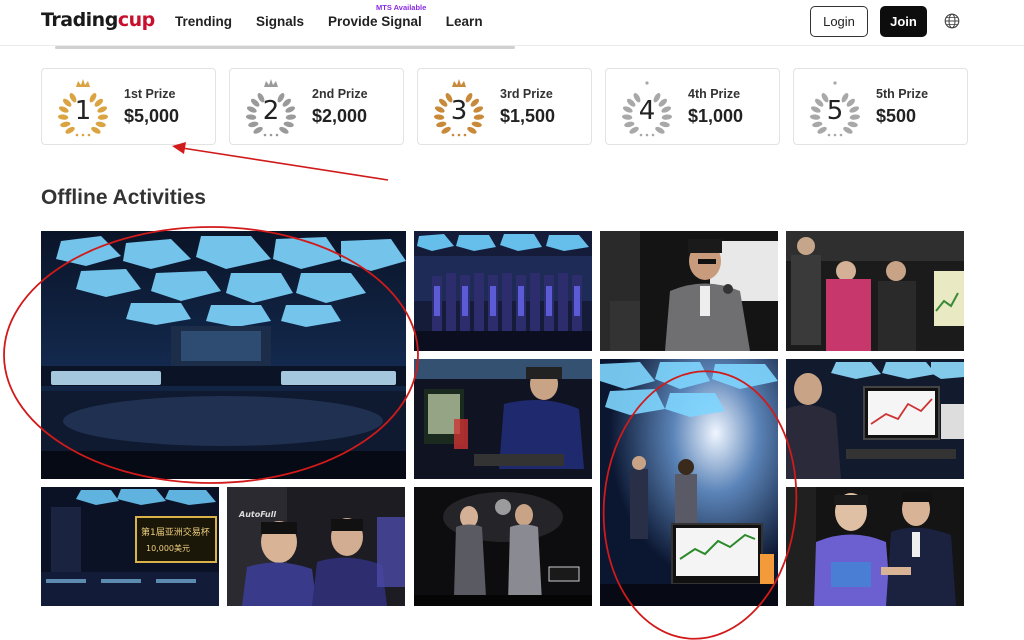 The width and height of the screenshot is (1024, 640). I want to click on nav-trending: Trending, so click(203, 21).